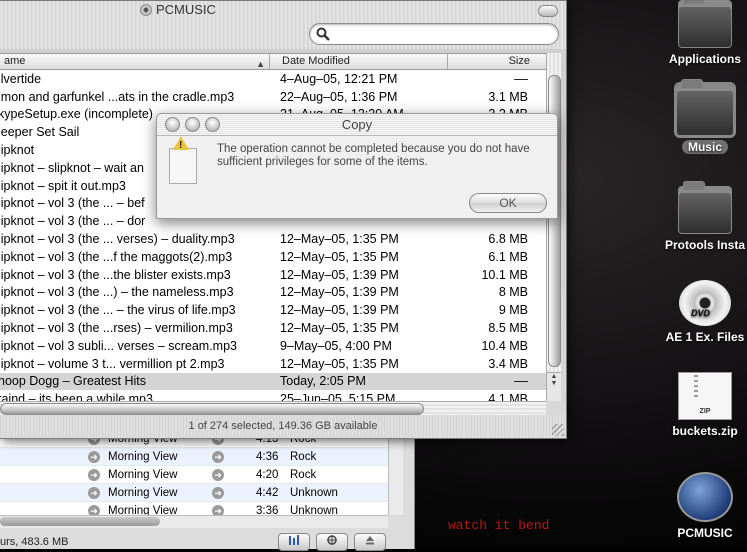 This screenshot has height=552, width=747. I want to click on desktop-icon-music: Music, so click(698, 116).